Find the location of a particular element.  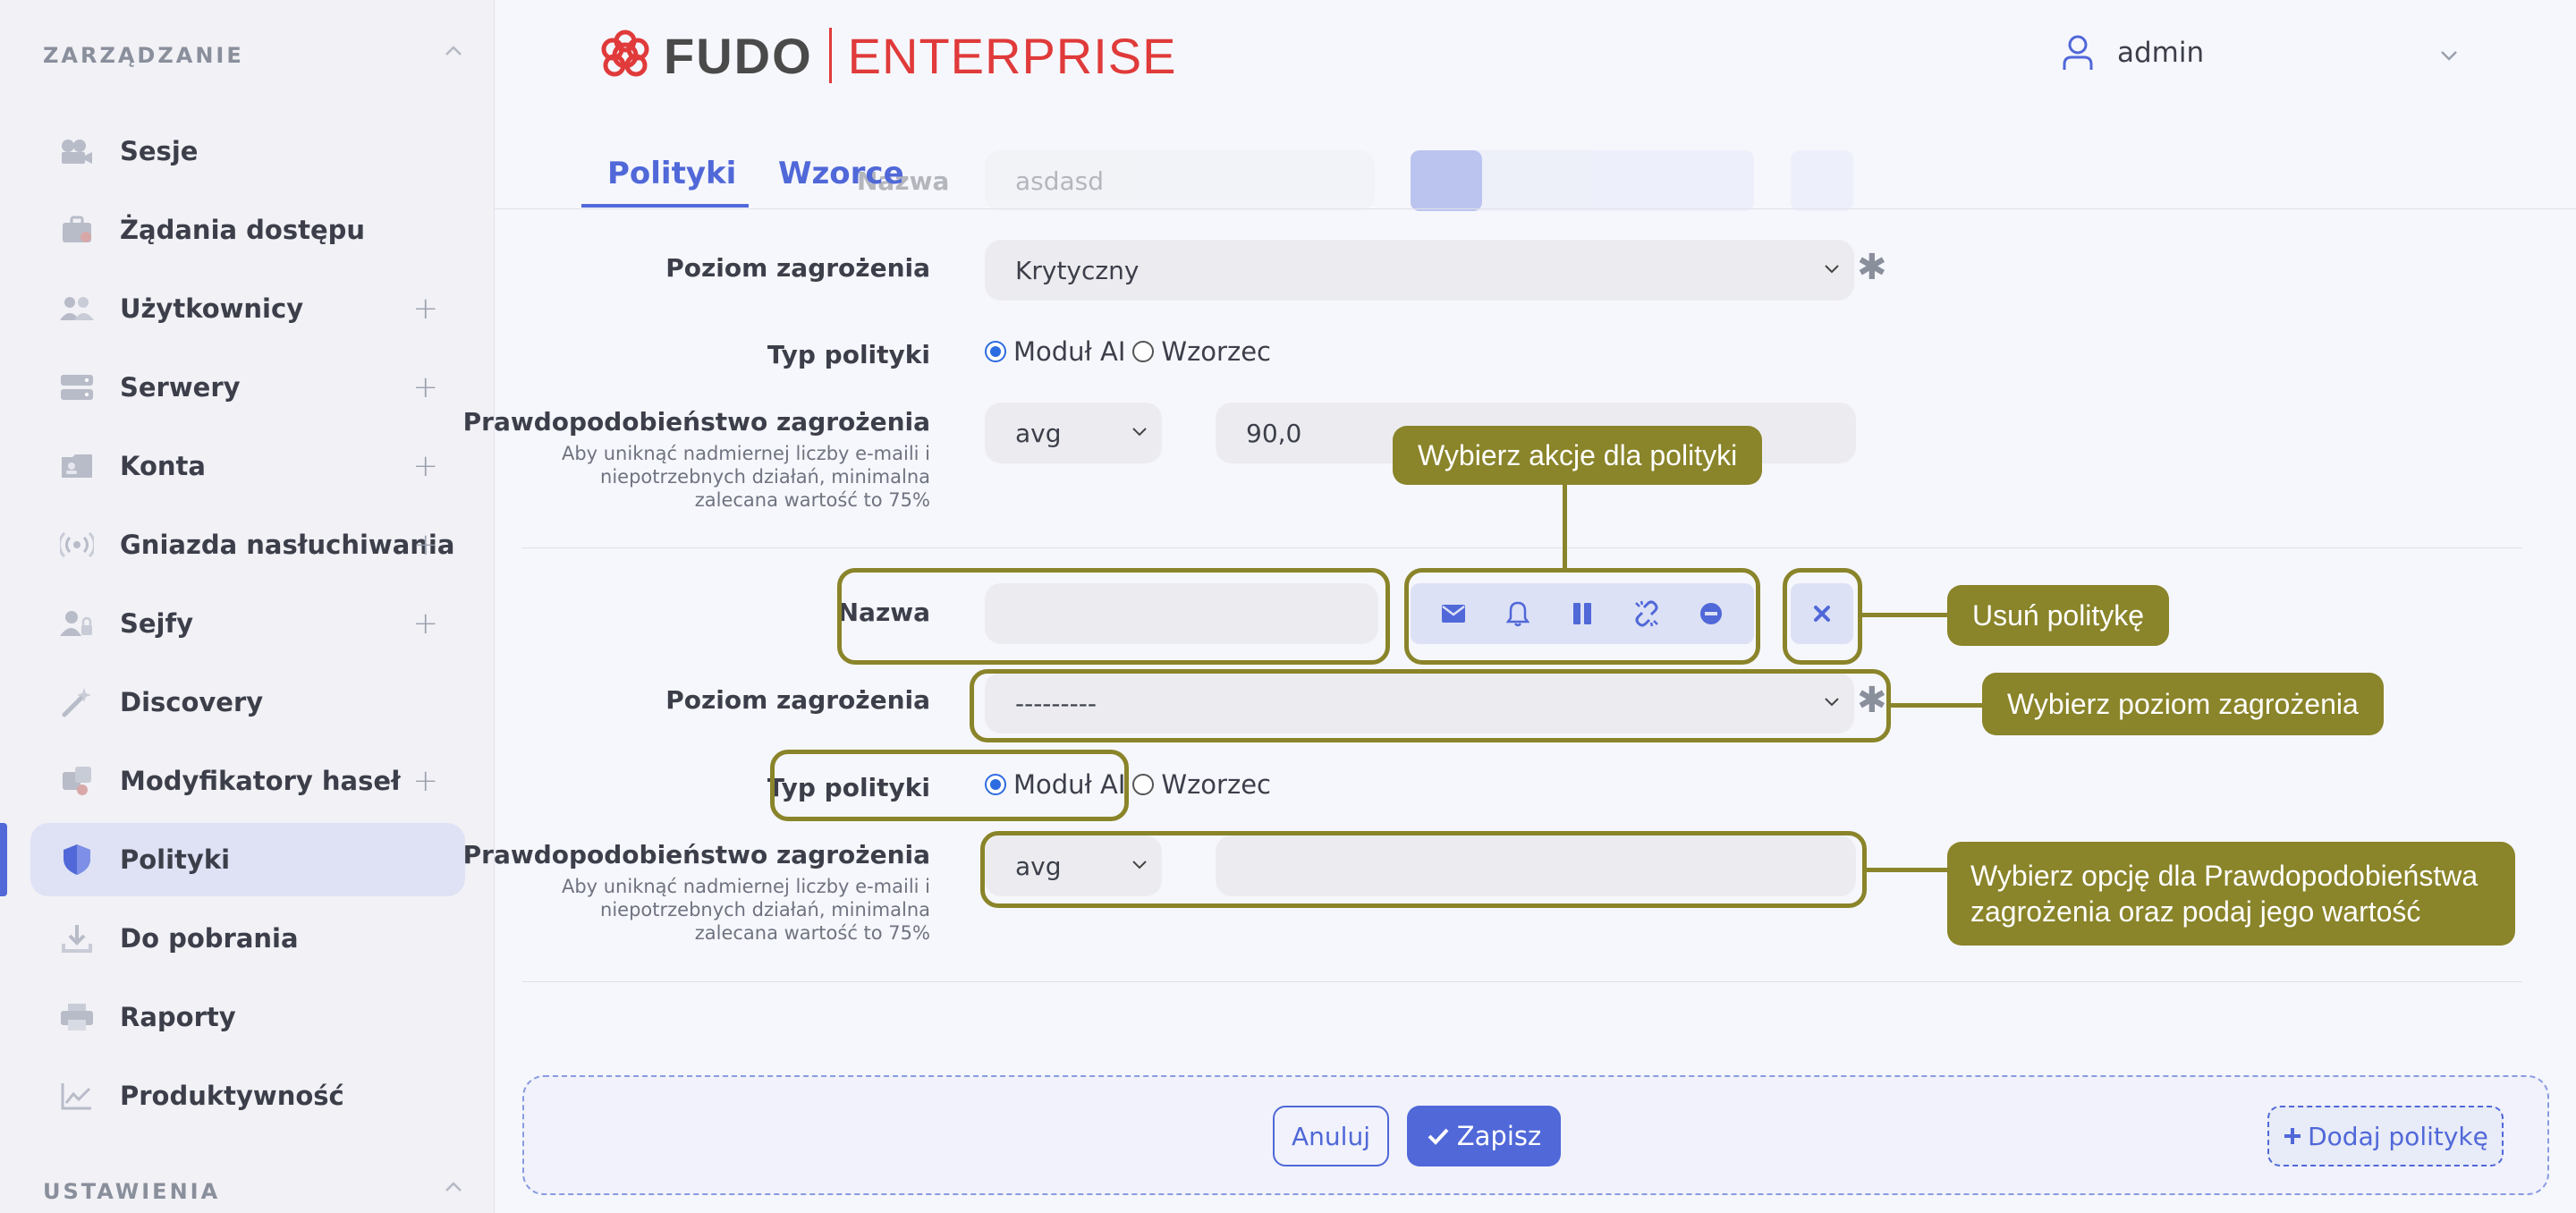

briefcase-icon is located at coordinates (77, 230).